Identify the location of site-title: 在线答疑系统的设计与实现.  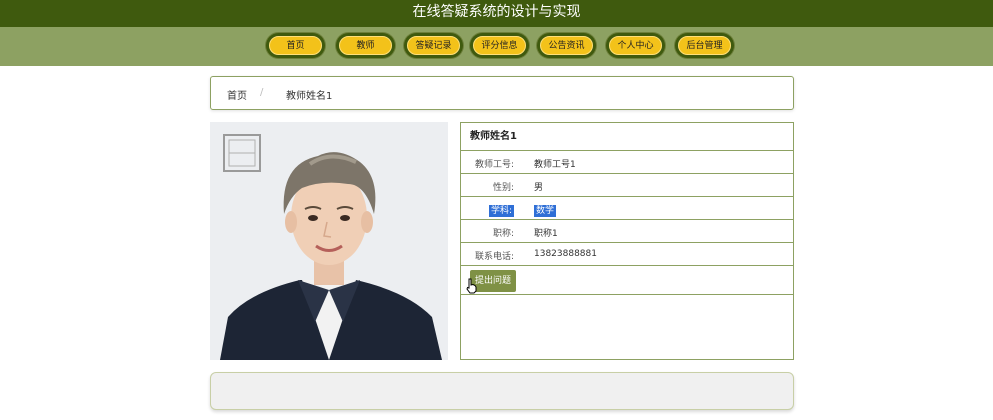
(496, 12).